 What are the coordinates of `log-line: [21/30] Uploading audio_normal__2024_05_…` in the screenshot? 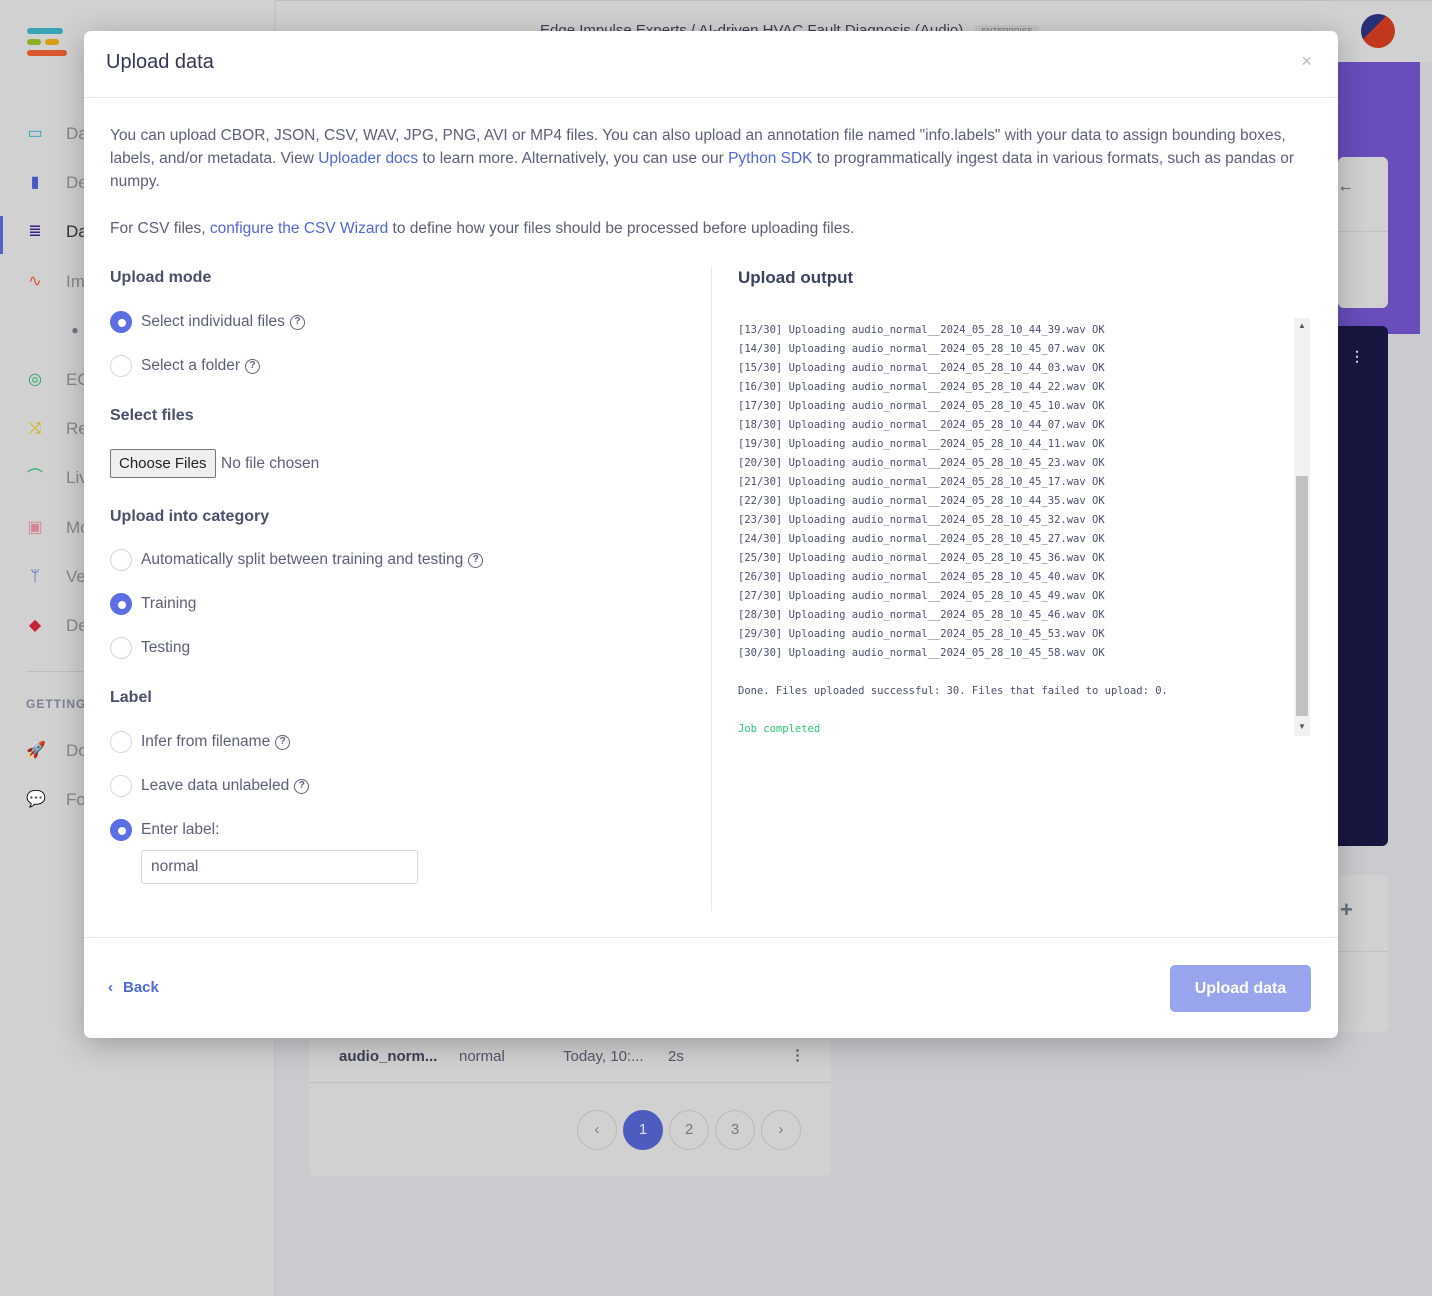 It's located at (921, 482).